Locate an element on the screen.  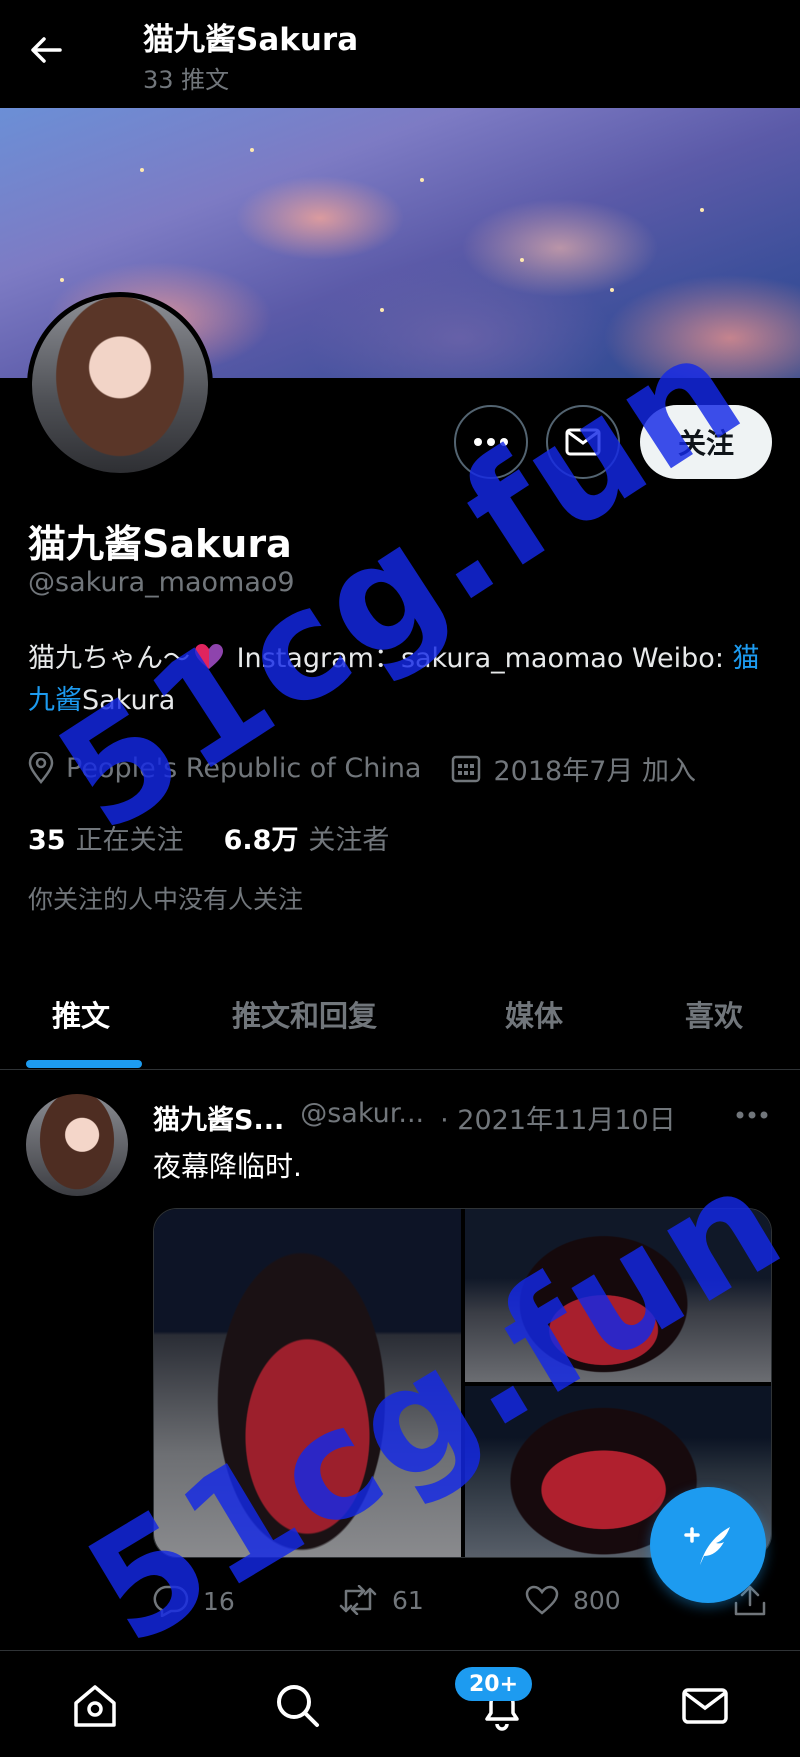
tweet-text: 夜幕降临时. is located at coordinates (227, 1166).